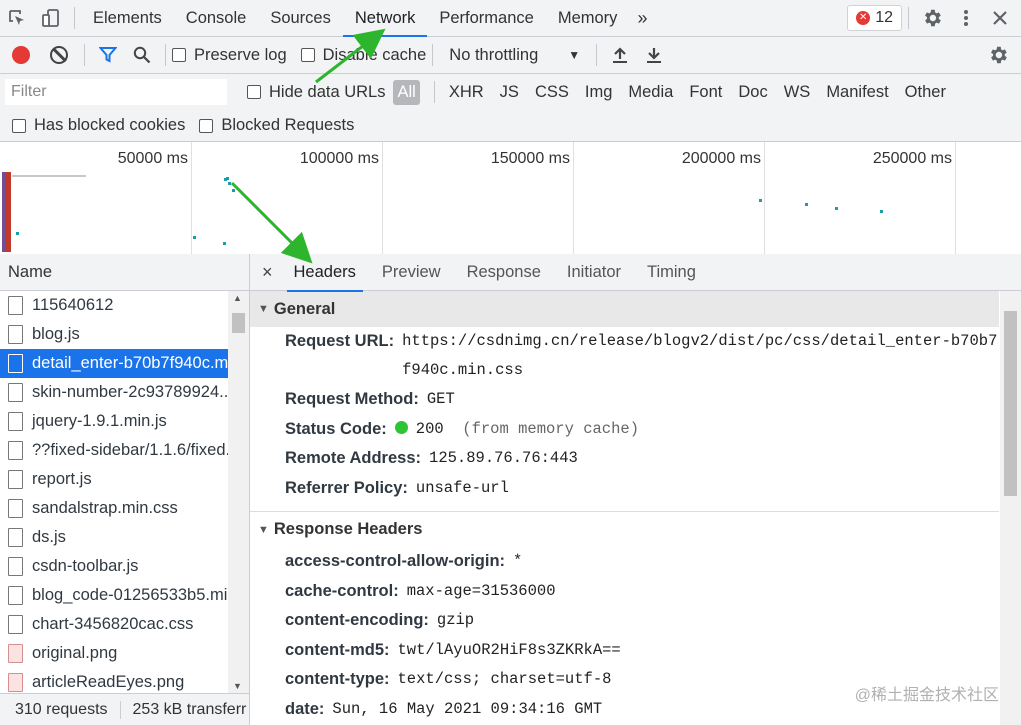 The height and width of the screenshot is (725, 1021). I want to click on response-headers-section-header: ▼ Response Headers, so click(624, 529).